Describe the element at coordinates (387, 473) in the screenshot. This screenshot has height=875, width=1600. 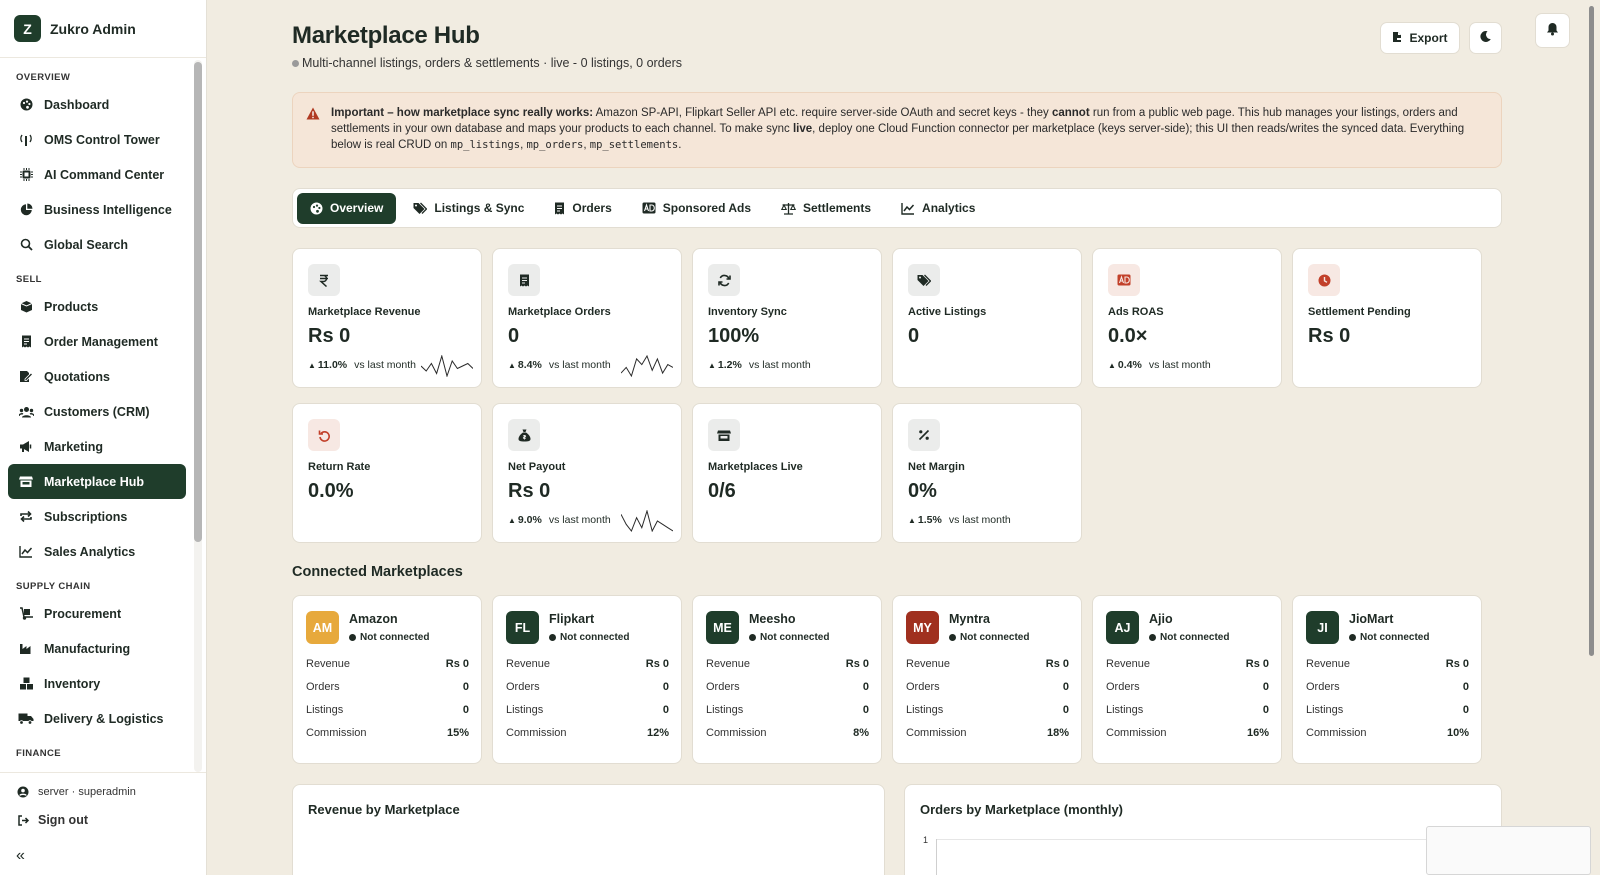
I see `kpi-card-return-rate: Return Rate 0.0%` at that location.